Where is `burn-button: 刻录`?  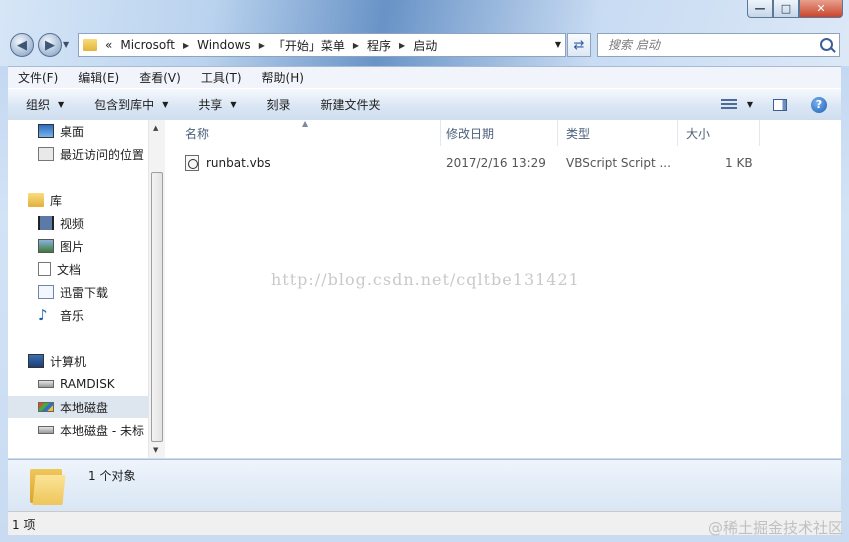
burn-button: 刻录 is located at coordinates (276, 104).